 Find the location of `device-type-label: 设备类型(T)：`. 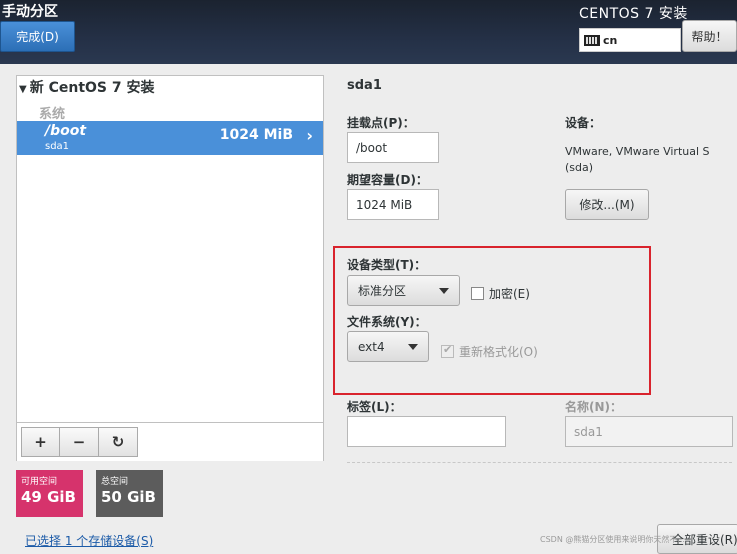

device-type-label: 设备类型(T)： is located at coordinates (387, 265).